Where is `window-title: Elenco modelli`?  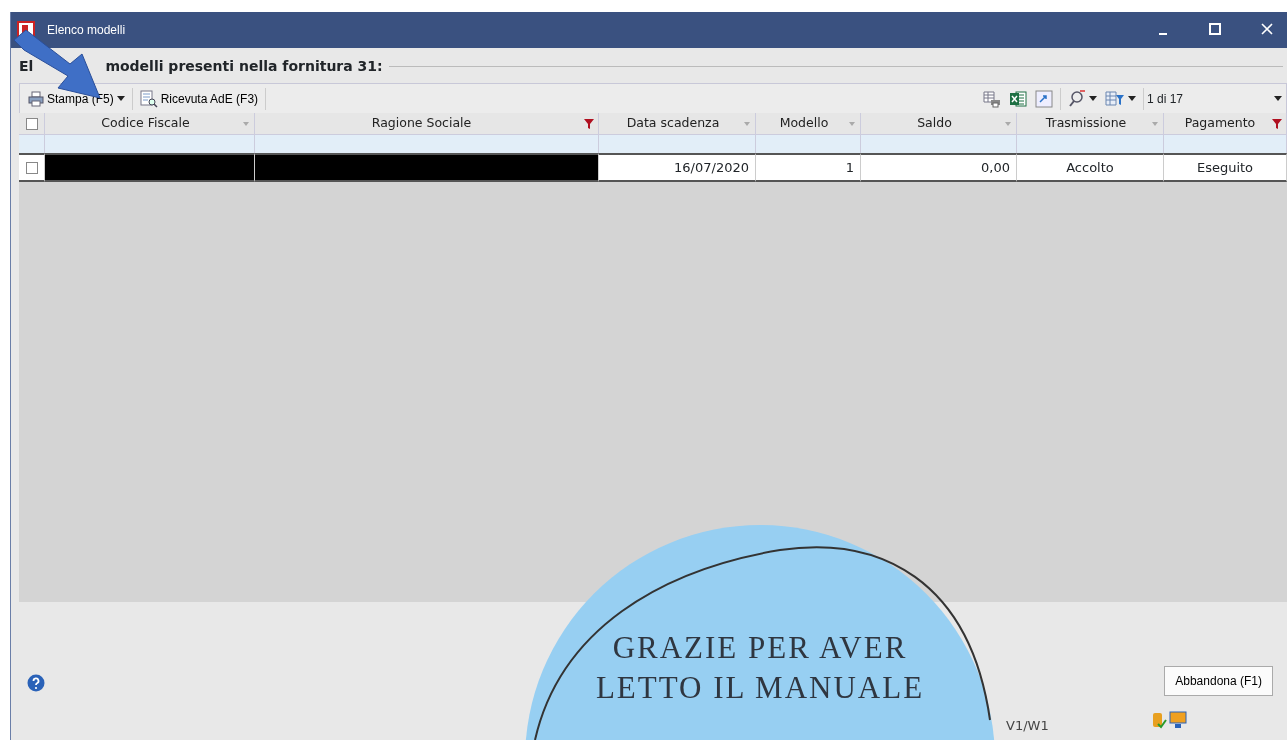
window-title: Elenco modelli is located at coordinates (87, 30).